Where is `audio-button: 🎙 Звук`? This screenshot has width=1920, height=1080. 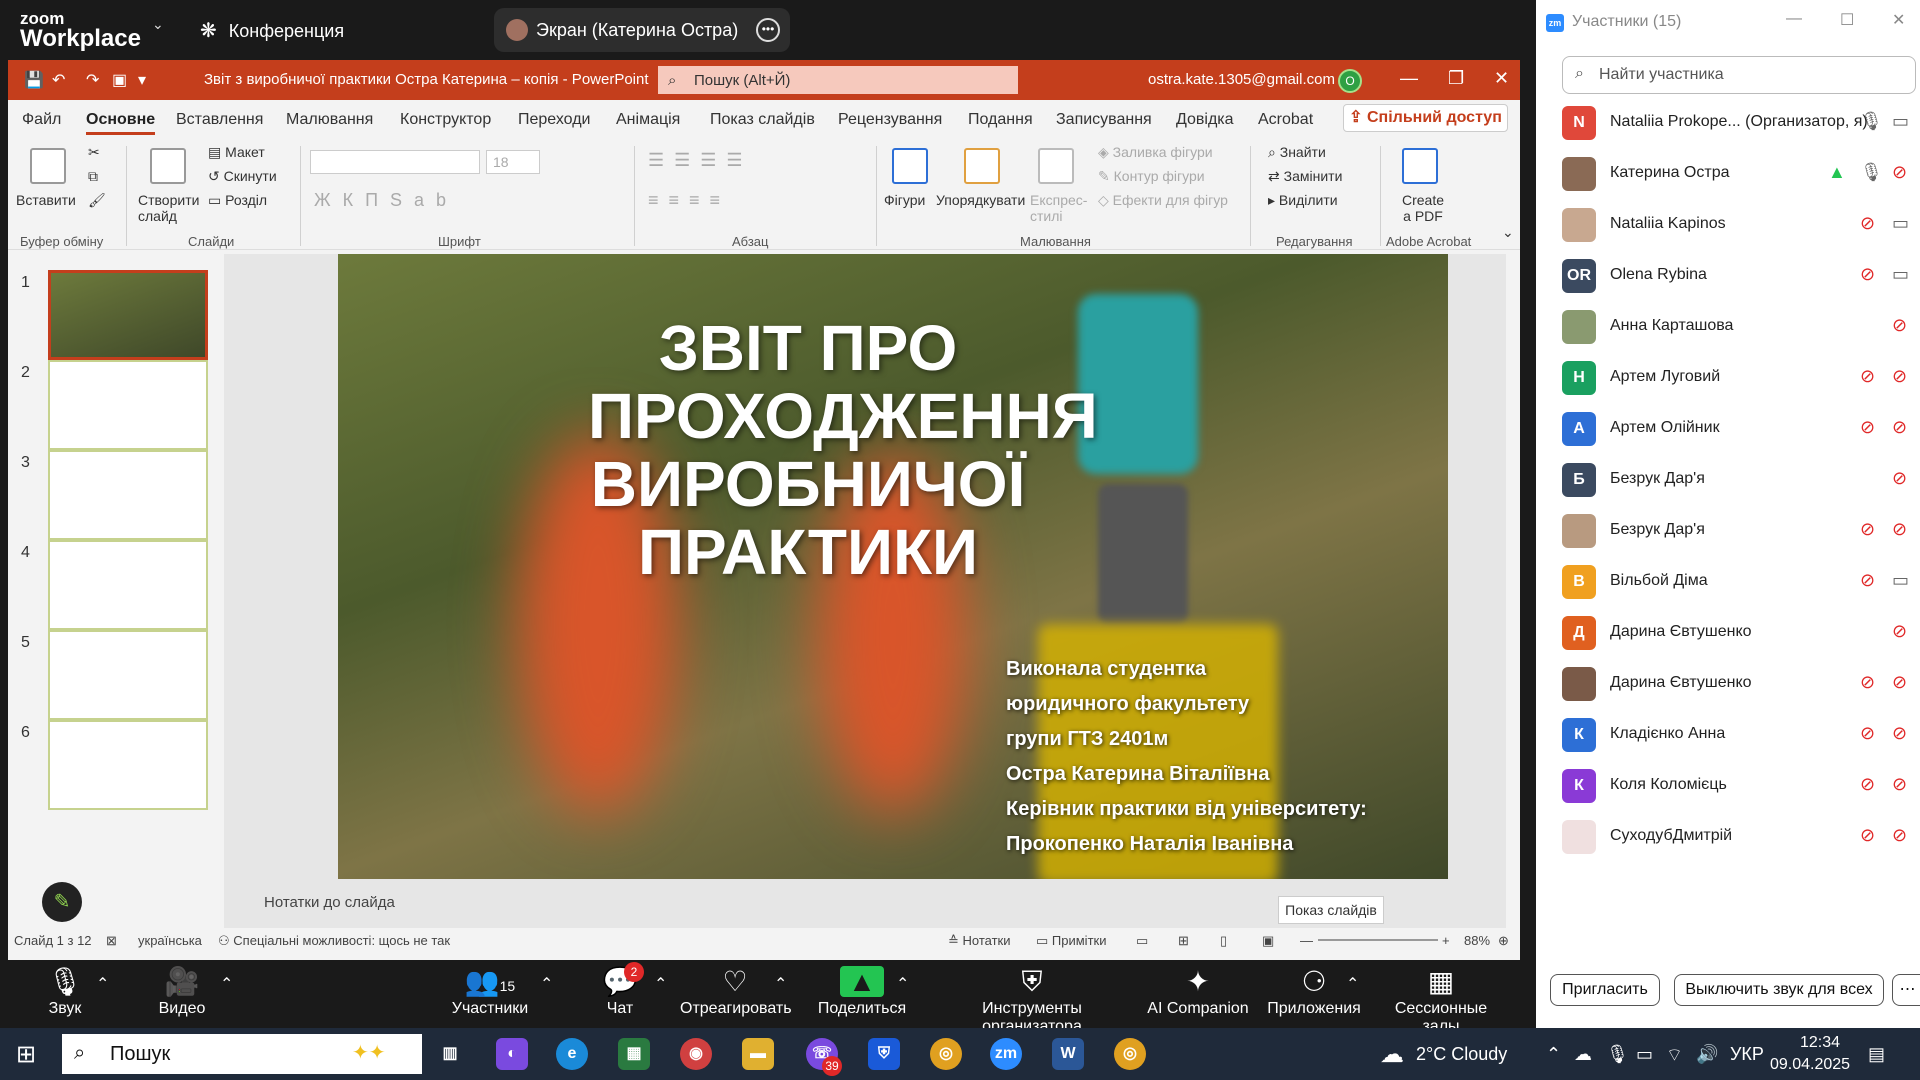 audio-button: 🎙 Звук is located at coordinates (65, 991).